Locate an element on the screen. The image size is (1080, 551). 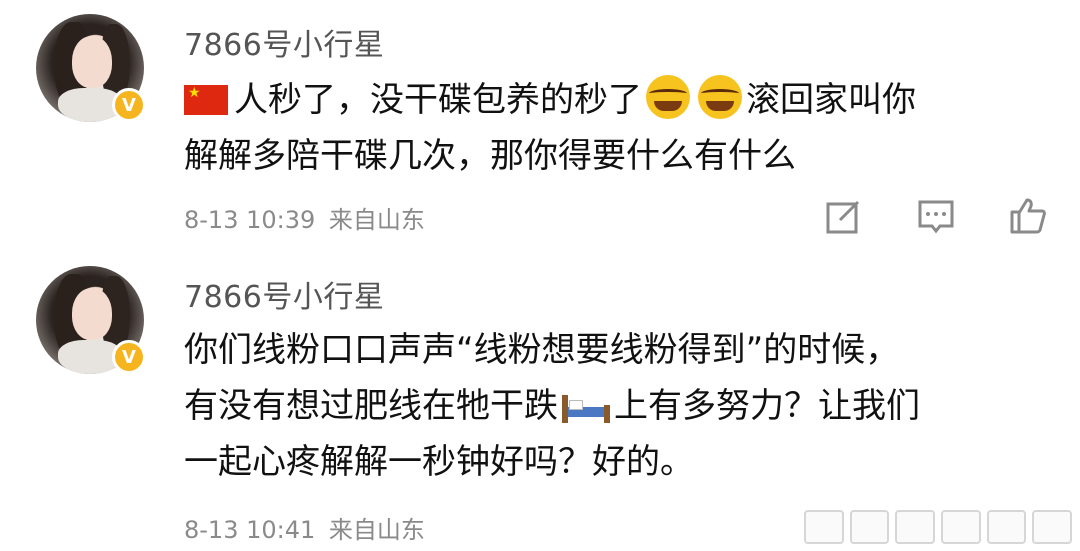
comment-meta: 8-13 10:41 来自山东 is located at coordinates (304, 527).